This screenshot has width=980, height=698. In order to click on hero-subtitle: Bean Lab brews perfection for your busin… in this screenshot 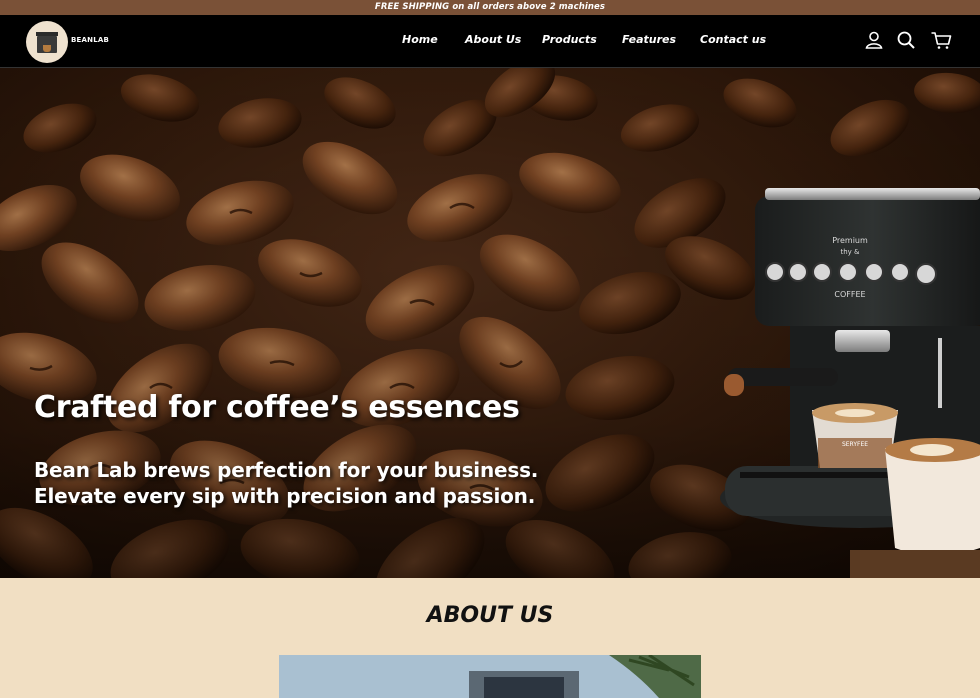, I will do `click(286, 483)`.